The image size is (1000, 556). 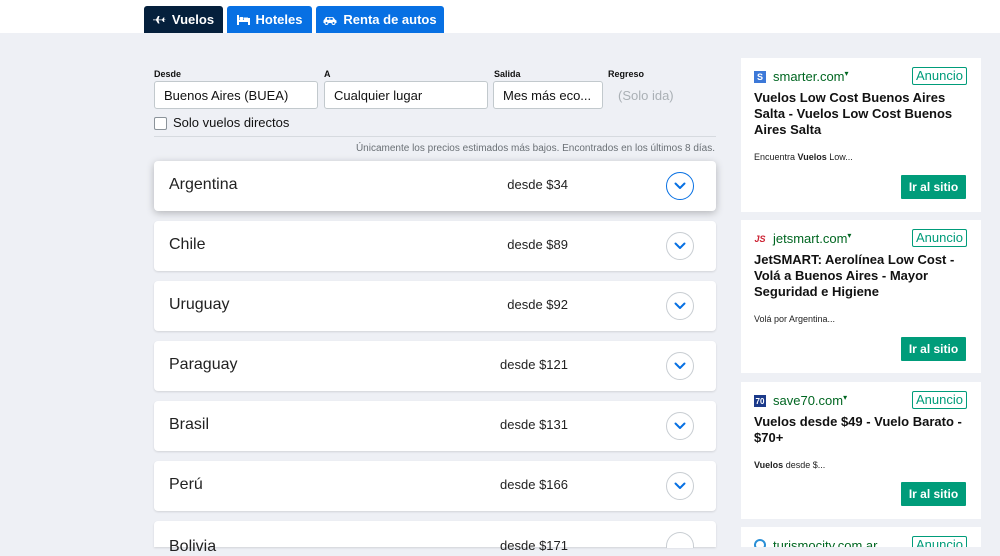 I want to click on ad-domain: jetsmart.com▾, so click(x=812, y=238).